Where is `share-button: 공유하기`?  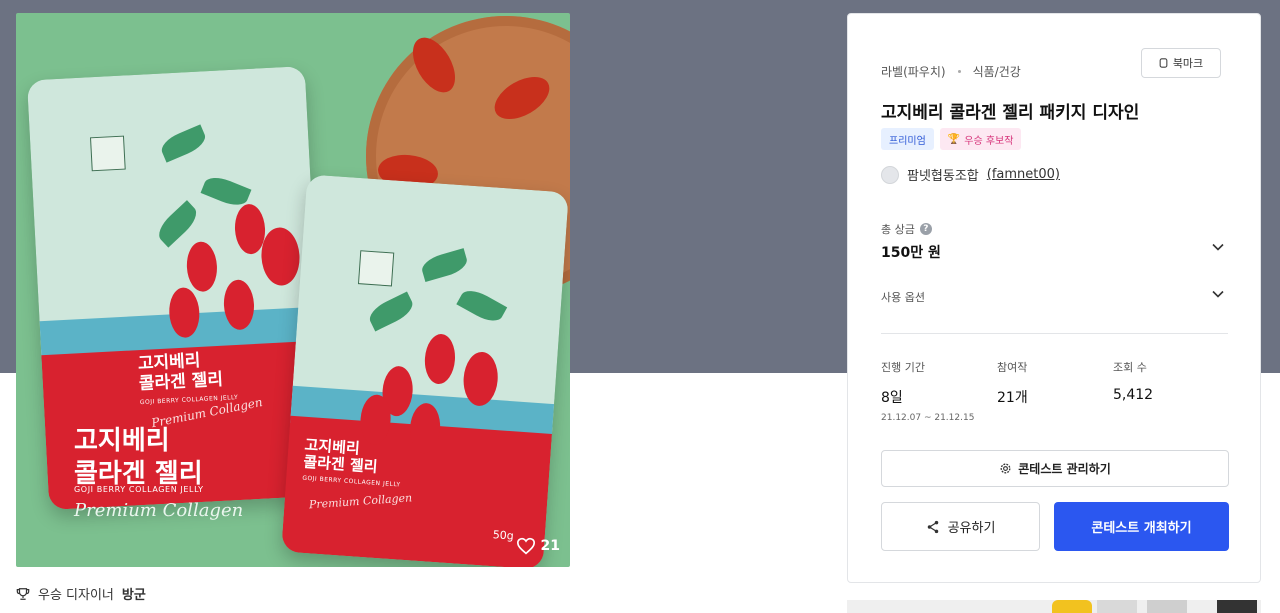
share-button: 공유하기 is located at coordinates (960, 526).